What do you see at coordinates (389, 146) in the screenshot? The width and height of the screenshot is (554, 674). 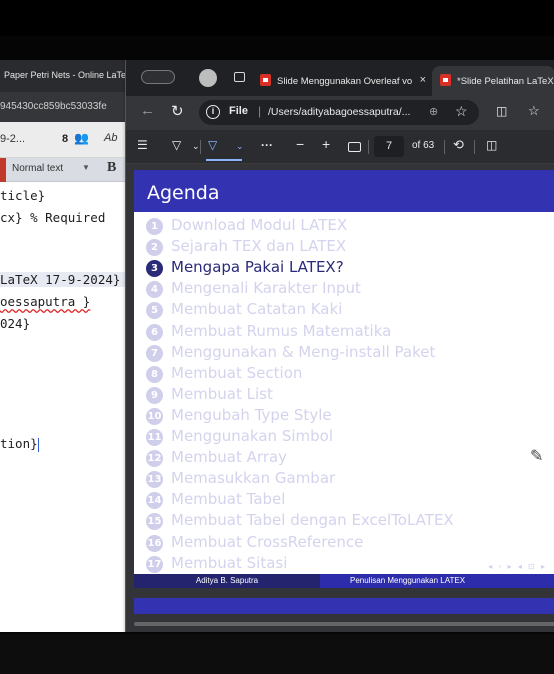 I see `page-number-input: 7` at bounding box center [389, 146].